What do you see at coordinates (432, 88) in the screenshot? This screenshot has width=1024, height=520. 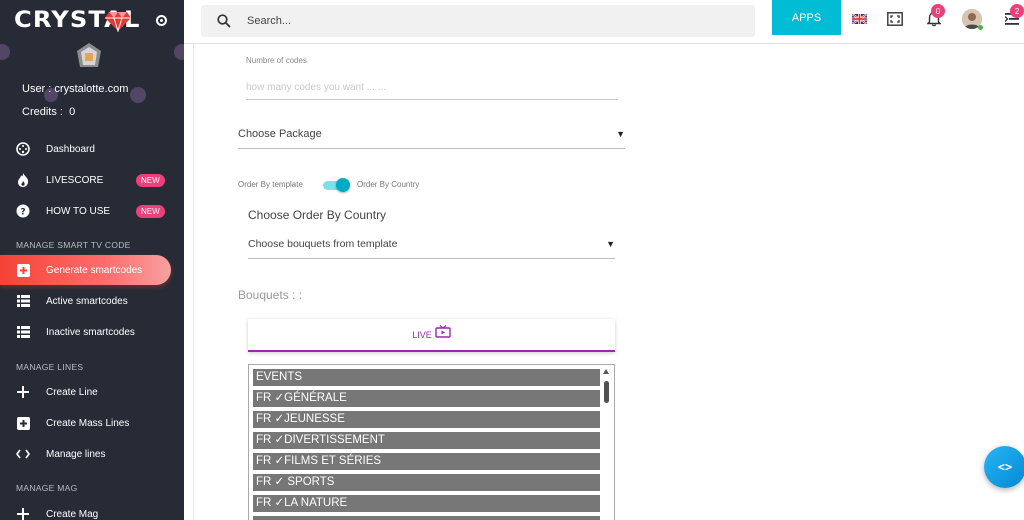 I see `codes-input` at bounding box center [432, 88].